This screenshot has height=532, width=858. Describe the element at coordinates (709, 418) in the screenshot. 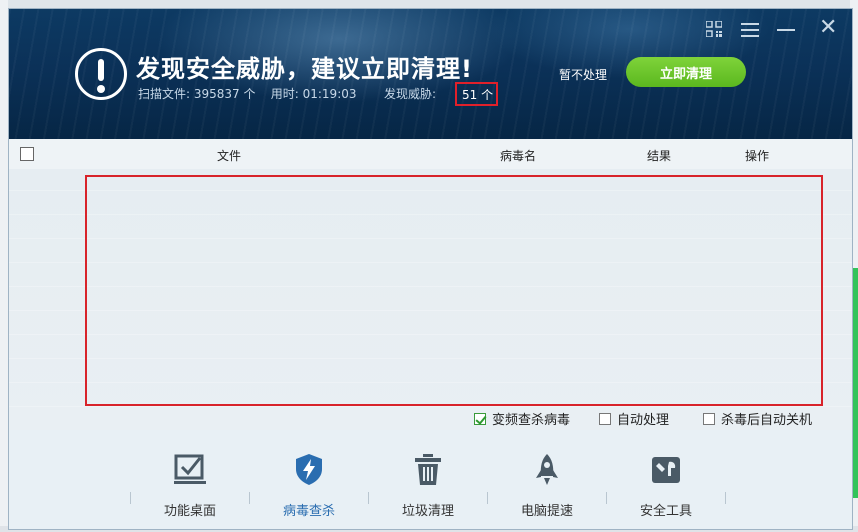

I see `auto-shutdown-checkbox` at that location.